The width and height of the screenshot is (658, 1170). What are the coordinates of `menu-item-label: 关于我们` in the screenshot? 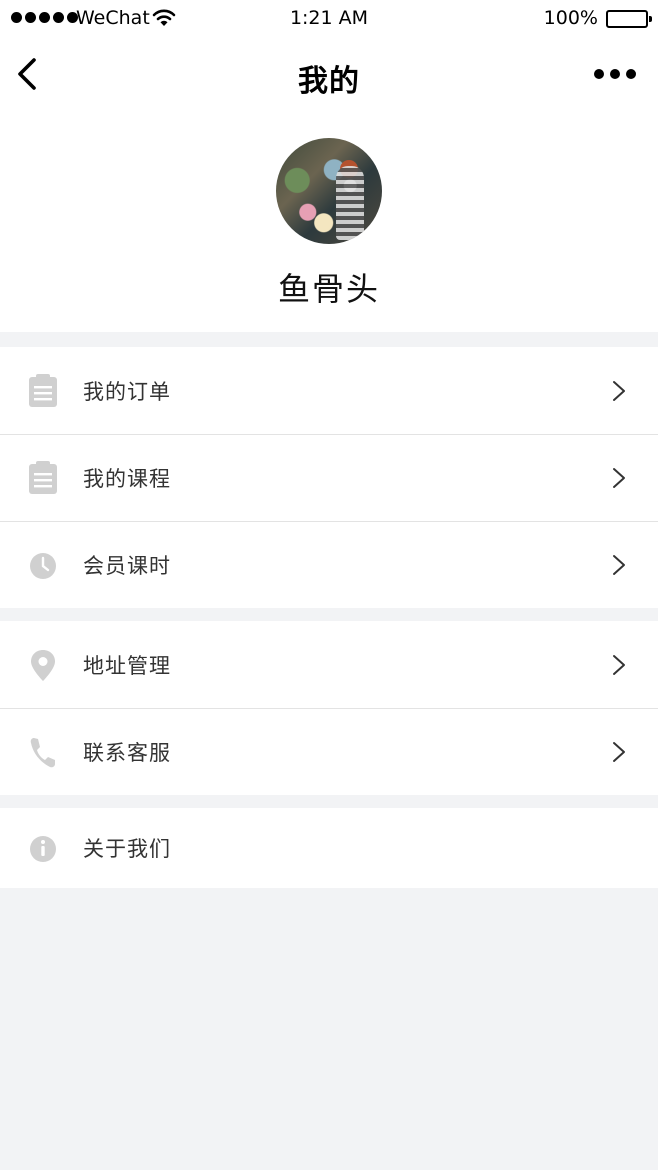 It's located at (127, 849).